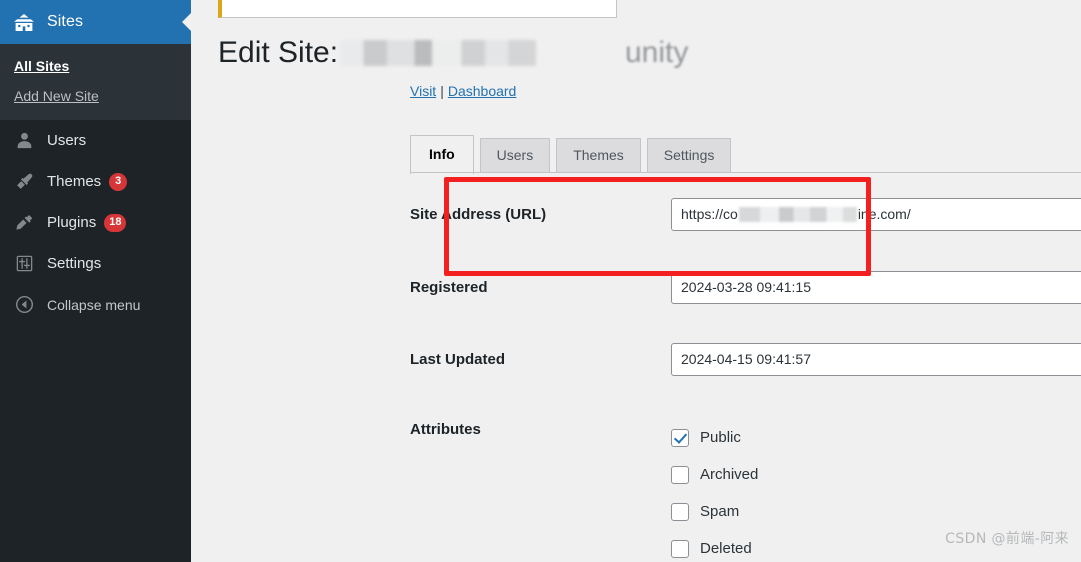  I want to click on sliders-icon, so click(24, 264).